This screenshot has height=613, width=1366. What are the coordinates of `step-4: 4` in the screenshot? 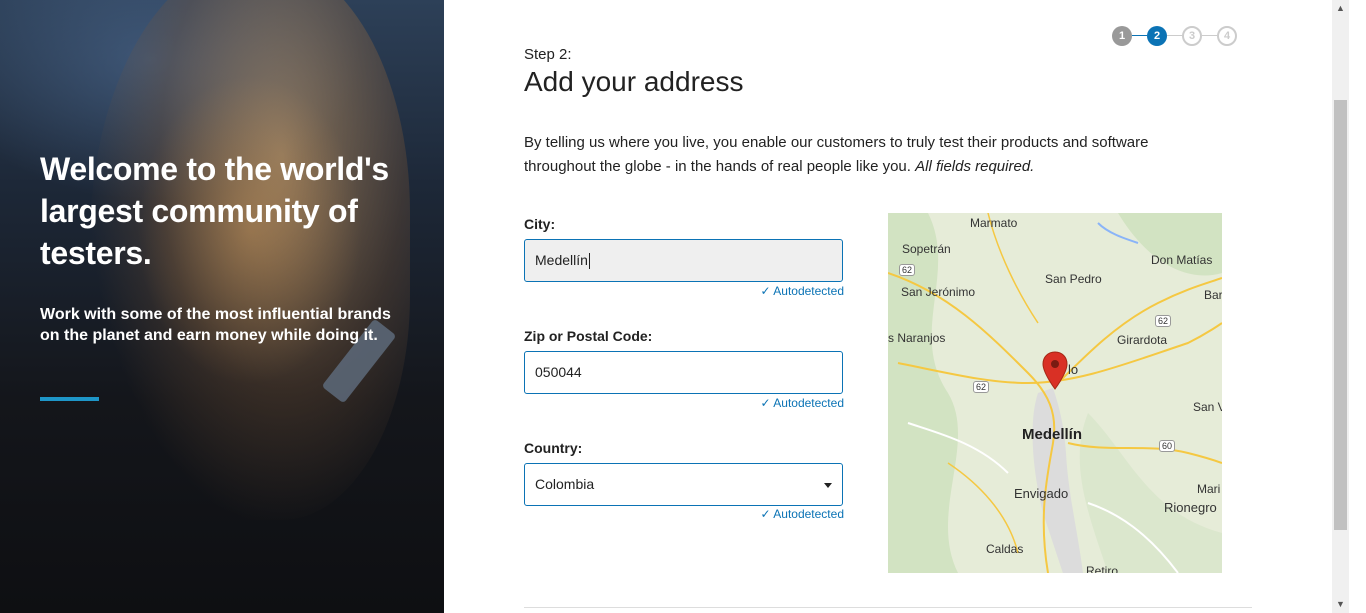 It's located at (1227, 36).